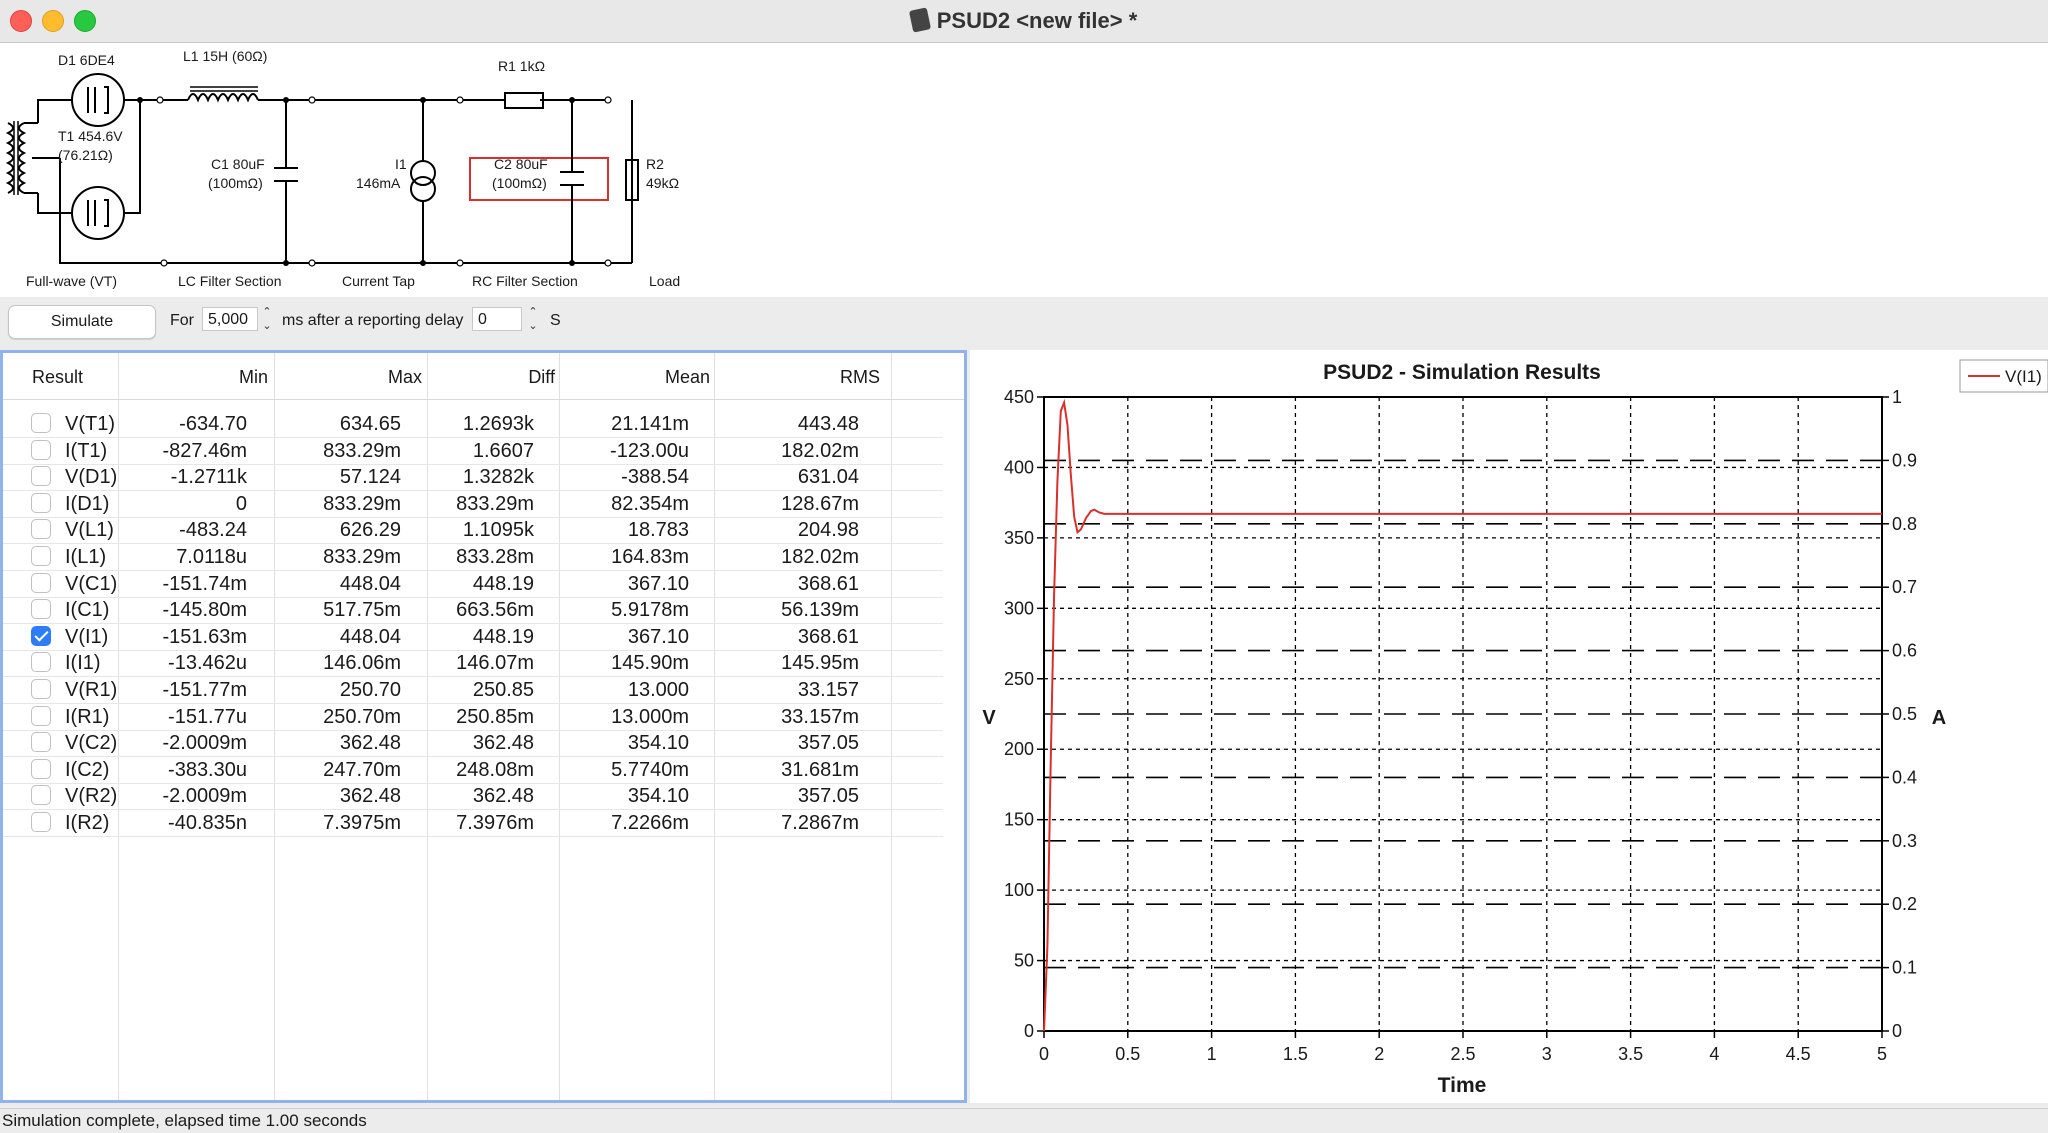 Image resolution: width=2048 pixels, height=1133 pixels. What do you see at coordinates (495, 557) in the screenshot?
I see `result-diff: 833.28m` at bounding box center [495, 557].